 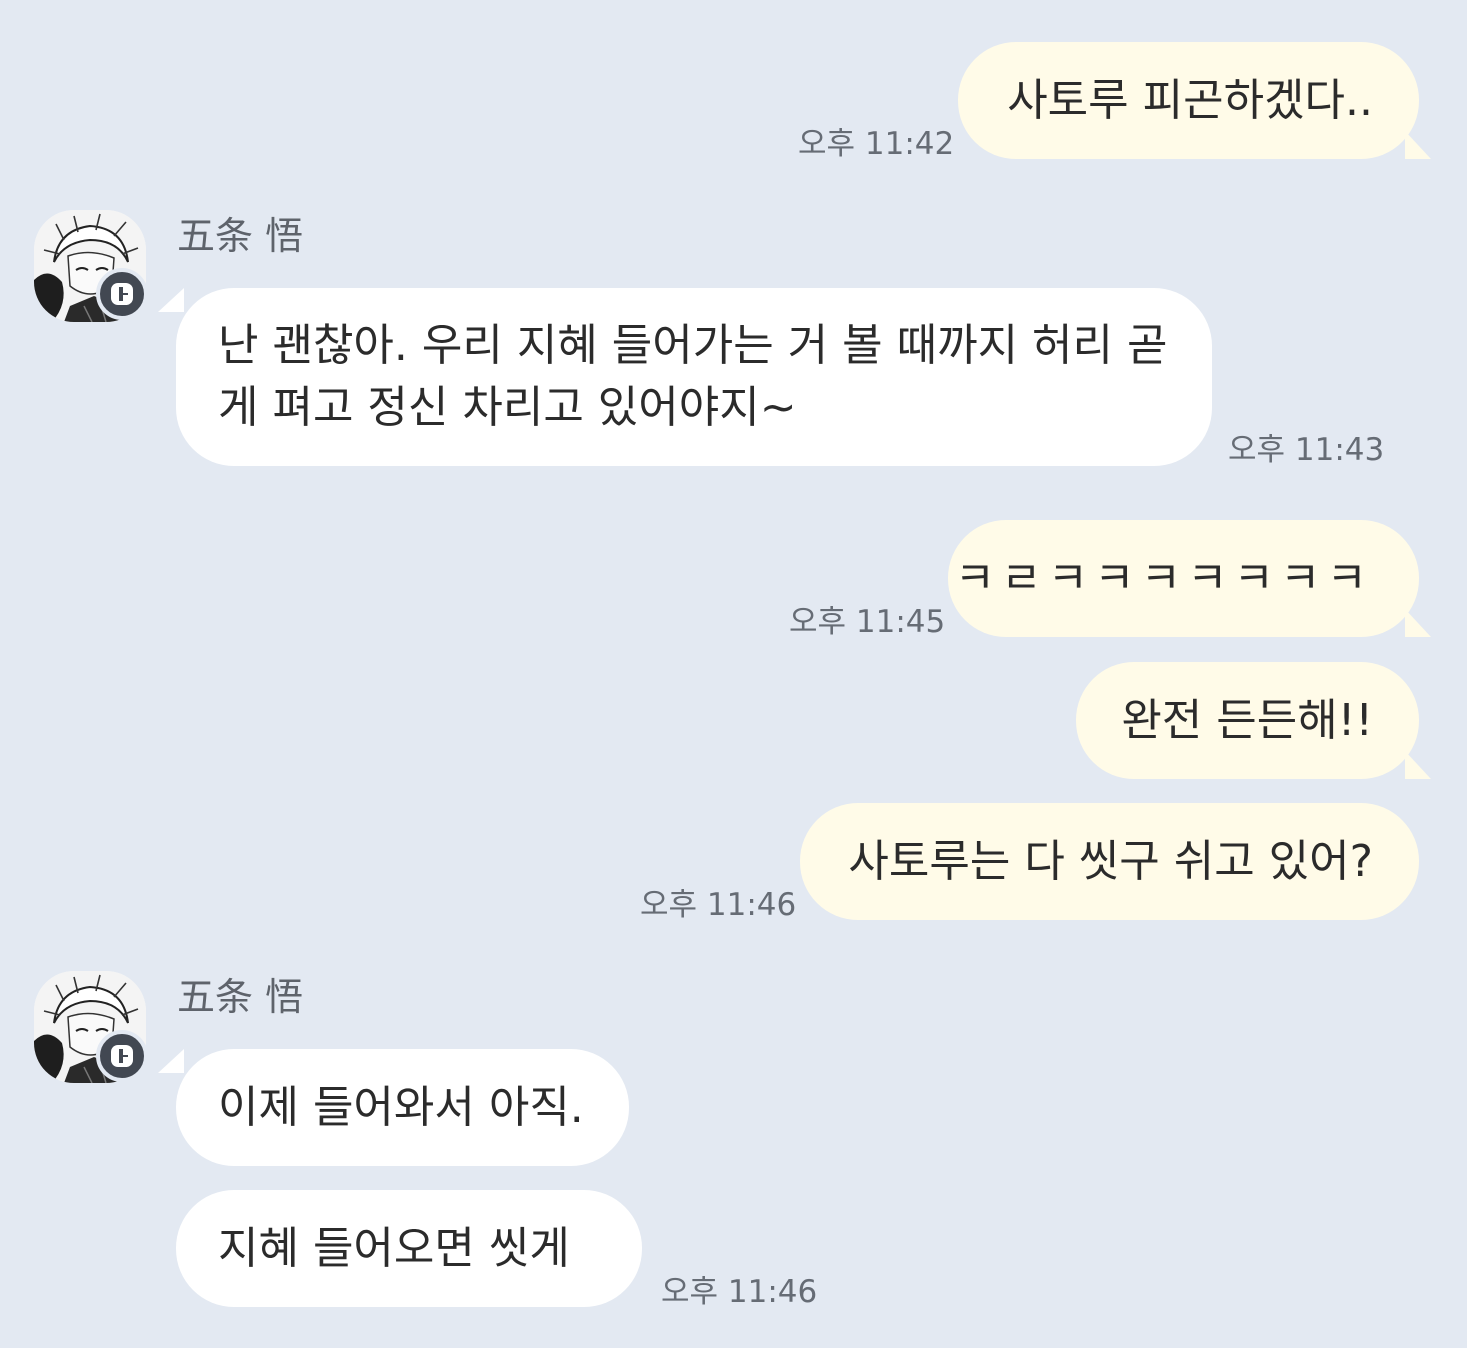 I want to click on message-text: 지혜 들어오면 씻게, so click(x=394, y=1248).